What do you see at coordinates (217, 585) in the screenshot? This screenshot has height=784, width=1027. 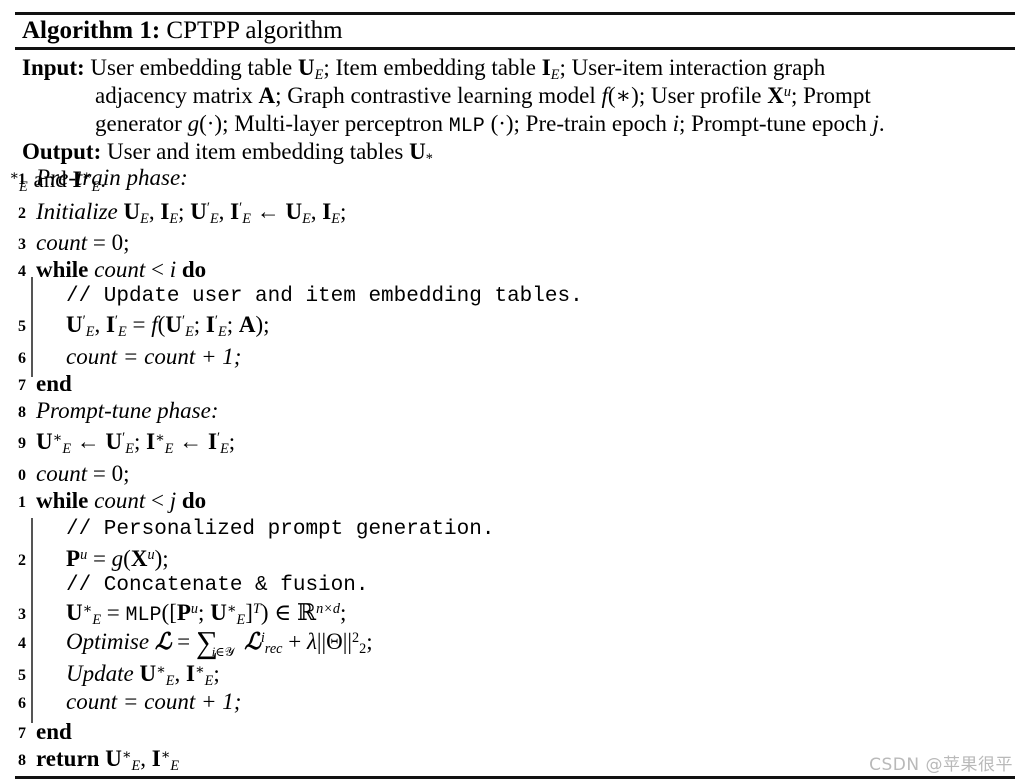 I see `comment-text: // Concatenate & fusion.` at bounding box center [217, 585].